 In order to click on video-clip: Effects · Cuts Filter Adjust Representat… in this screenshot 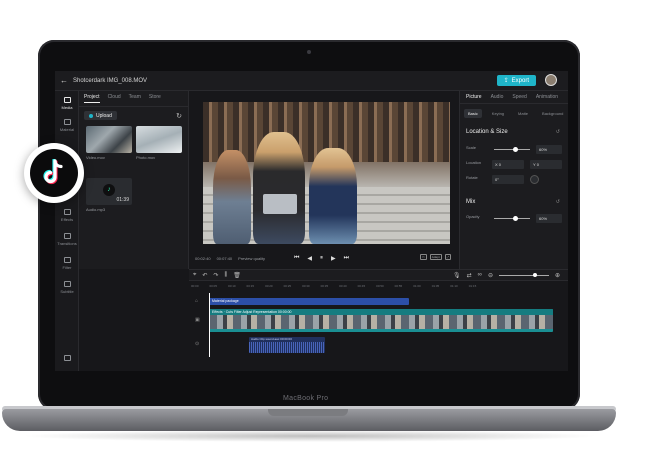, I will do `click(381, 320)`.